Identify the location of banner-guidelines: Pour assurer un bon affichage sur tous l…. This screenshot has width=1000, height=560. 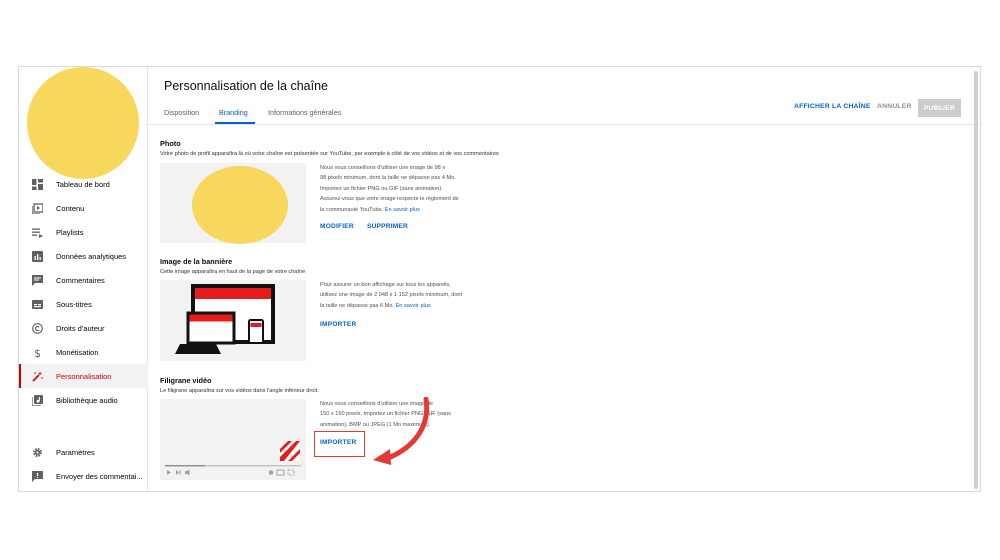
(391, 295).